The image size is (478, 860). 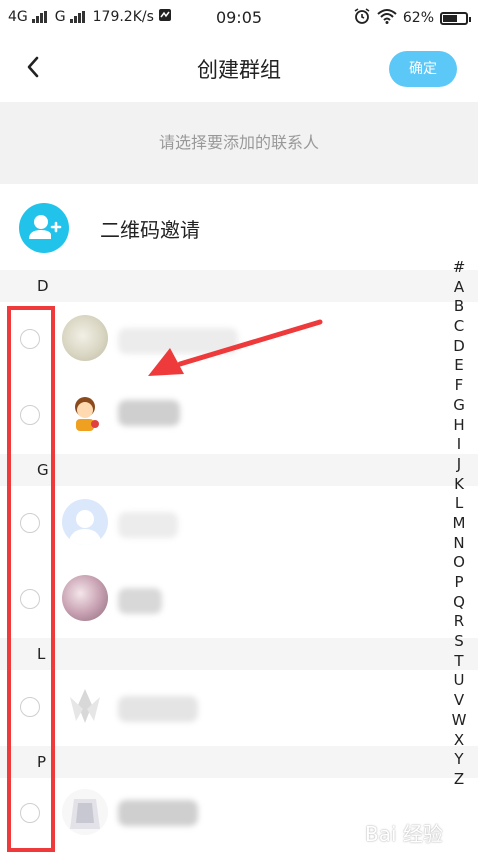 What do you see at coordinates (459, 642) in the screenshot?
I see `index-letter: S` at bounding box center [459, 642].